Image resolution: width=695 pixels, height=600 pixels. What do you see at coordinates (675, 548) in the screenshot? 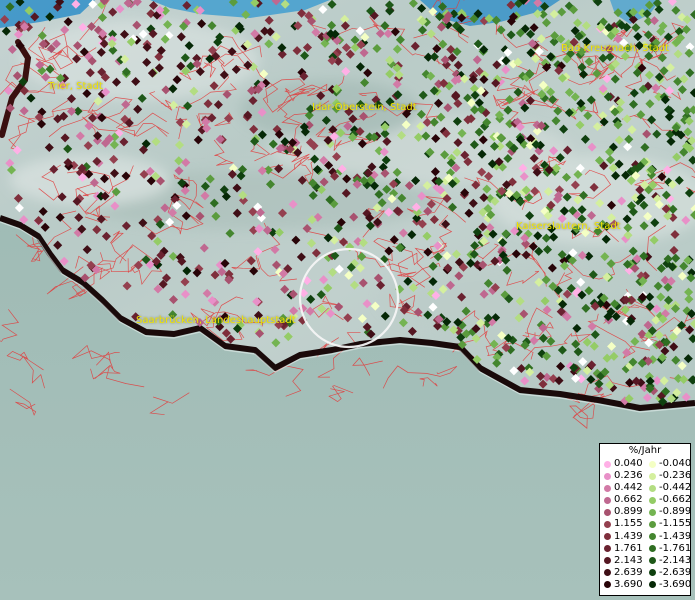
I see `legend-value-negative: -1.761` at bounding box center [675, 548].